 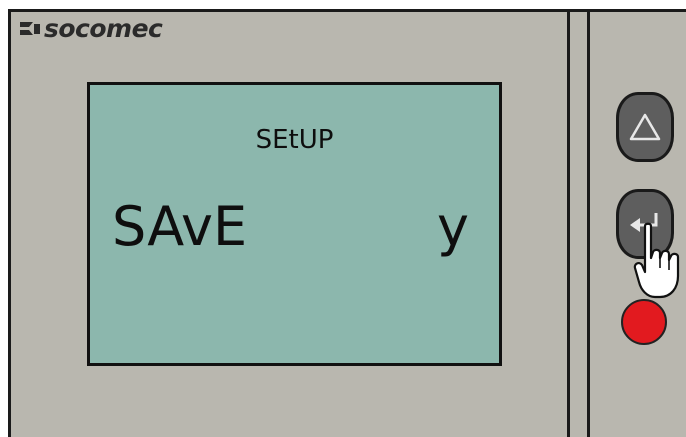 What do you see at coordinates (103, 28) in the screenshot?
I see `brand-name: socomec` at bounding box center [103, 28].